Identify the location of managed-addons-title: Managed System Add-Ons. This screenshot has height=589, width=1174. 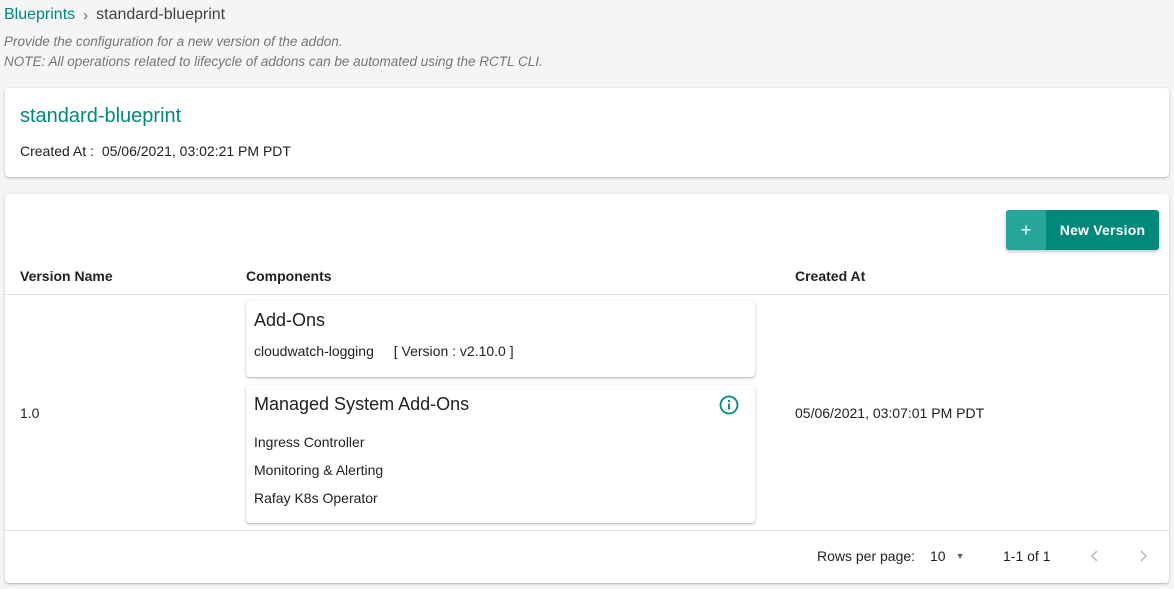
(362, 404).